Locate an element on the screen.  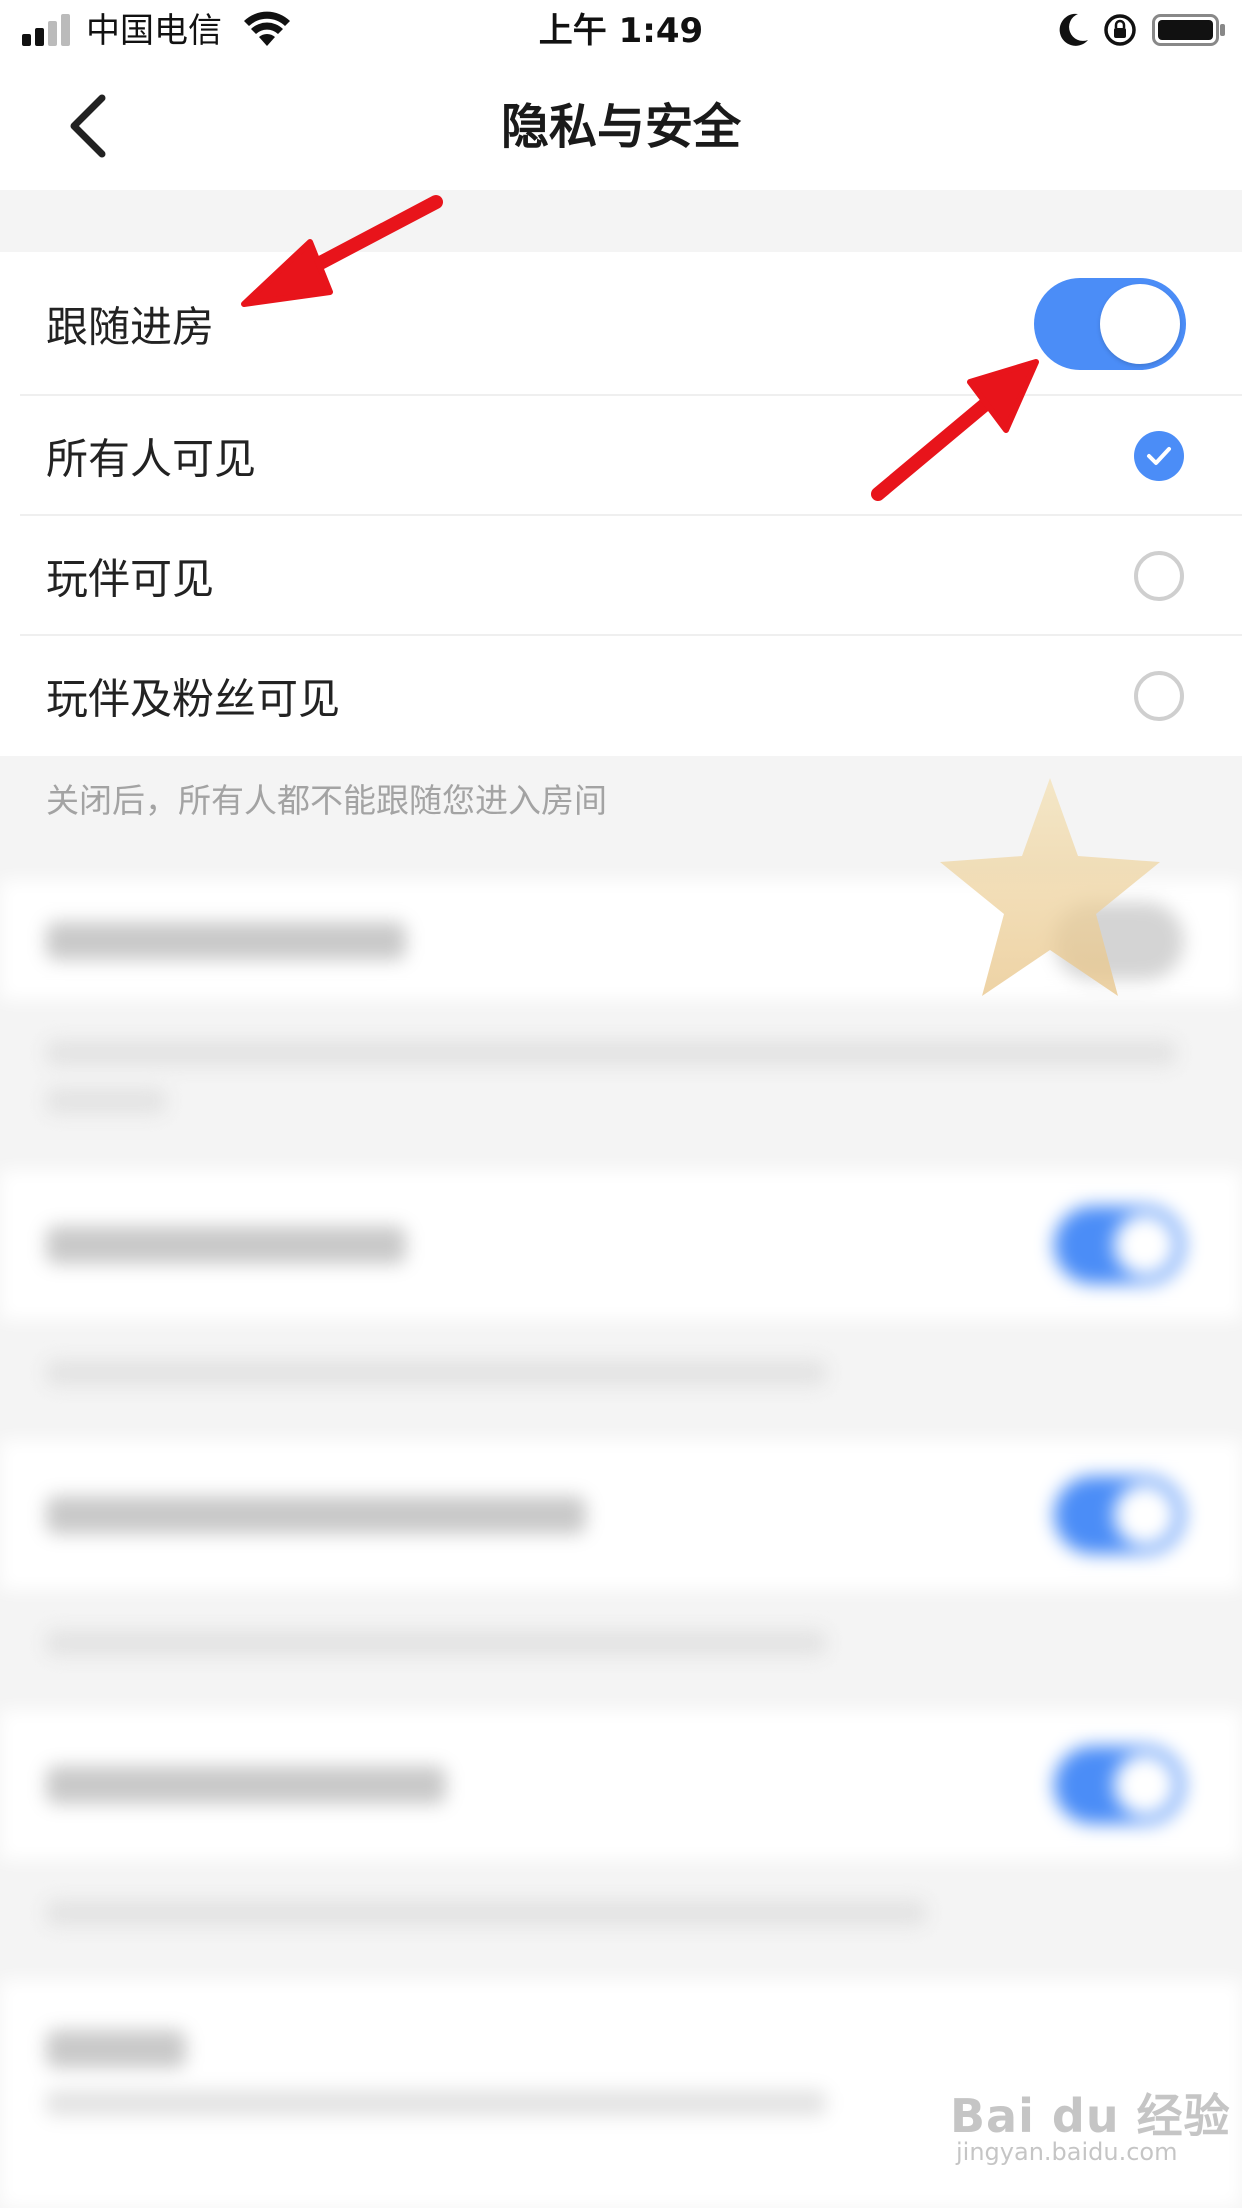
page-title: 隐私与安全 is located at coordinates (620, 127).